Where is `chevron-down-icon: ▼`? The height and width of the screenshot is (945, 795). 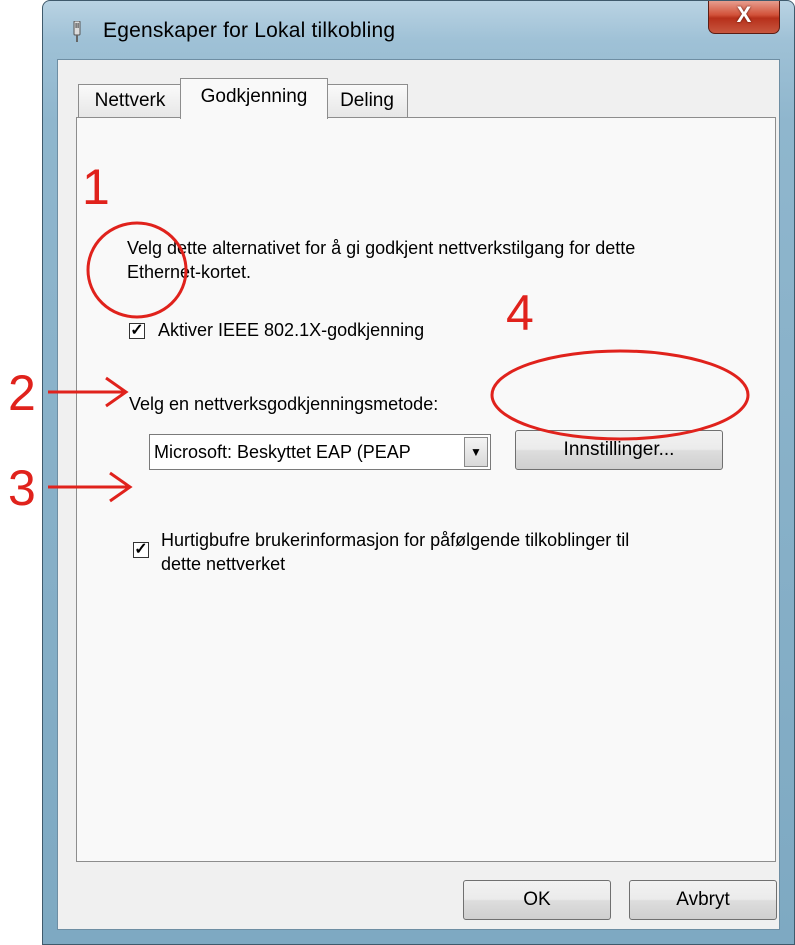 chevron-down-icon: ▼ is located at coordinates (476, 452).